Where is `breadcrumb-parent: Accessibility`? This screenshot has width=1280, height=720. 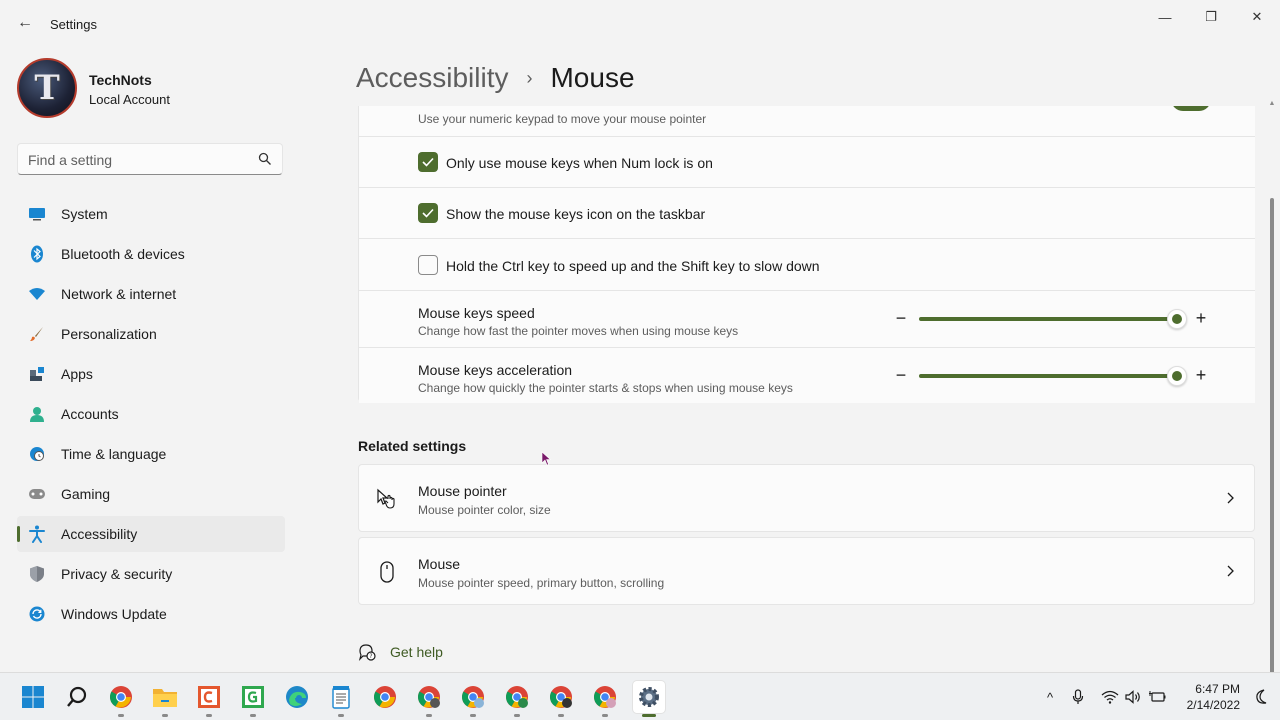 breadcrumb-parent: Accessibility is located at coordinates (432, 78).